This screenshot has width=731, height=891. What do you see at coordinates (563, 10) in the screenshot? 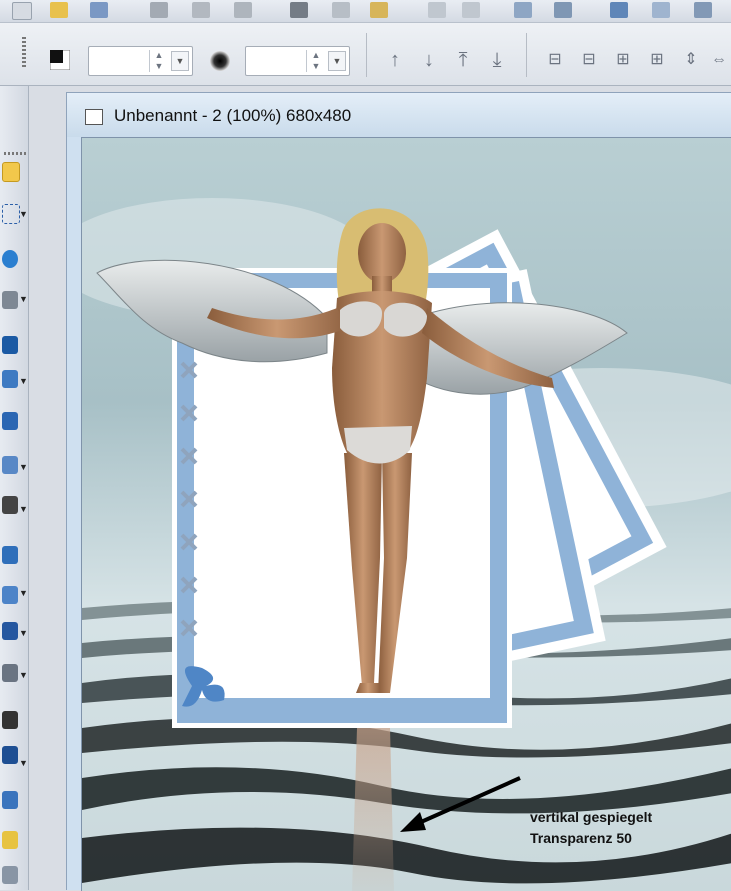
I see `capture-icon` at bounding box center [563, 10].